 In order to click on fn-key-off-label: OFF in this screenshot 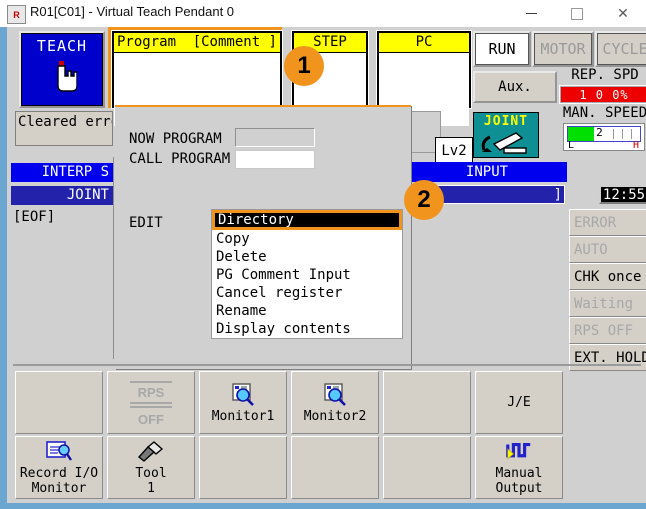, I will do `click(151, 419)`.